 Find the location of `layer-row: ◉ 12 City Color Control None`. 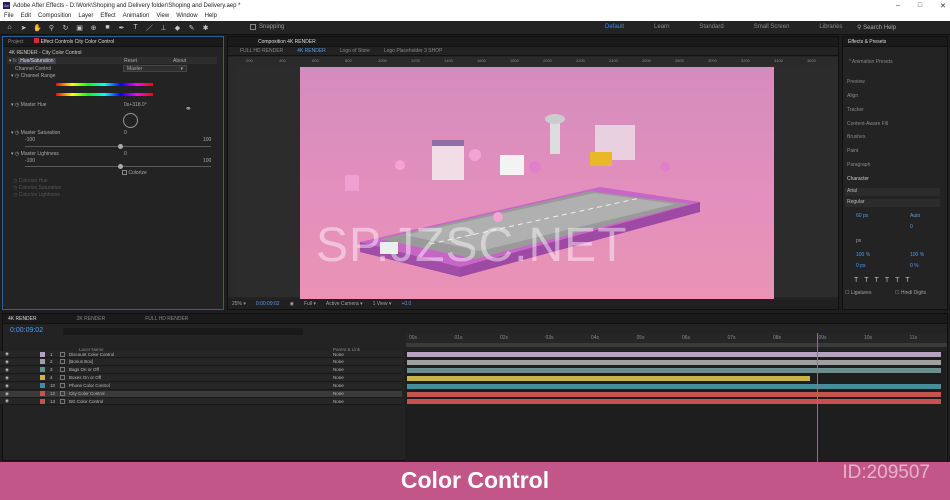

layer-row: ◉ 12 City Color Control None is located at coordinates (201, 394).